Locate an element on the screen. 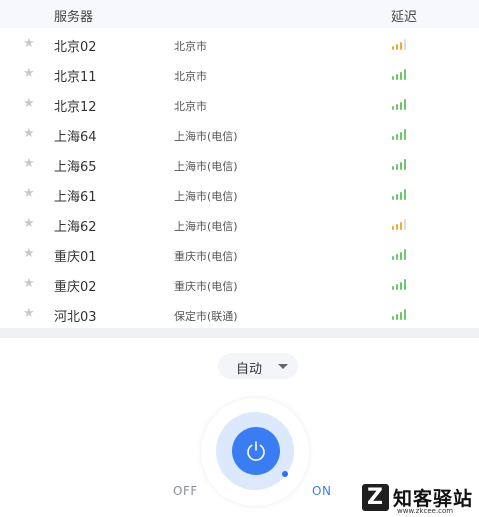  server-name: 北京12 is located at coordinates (75, 107).